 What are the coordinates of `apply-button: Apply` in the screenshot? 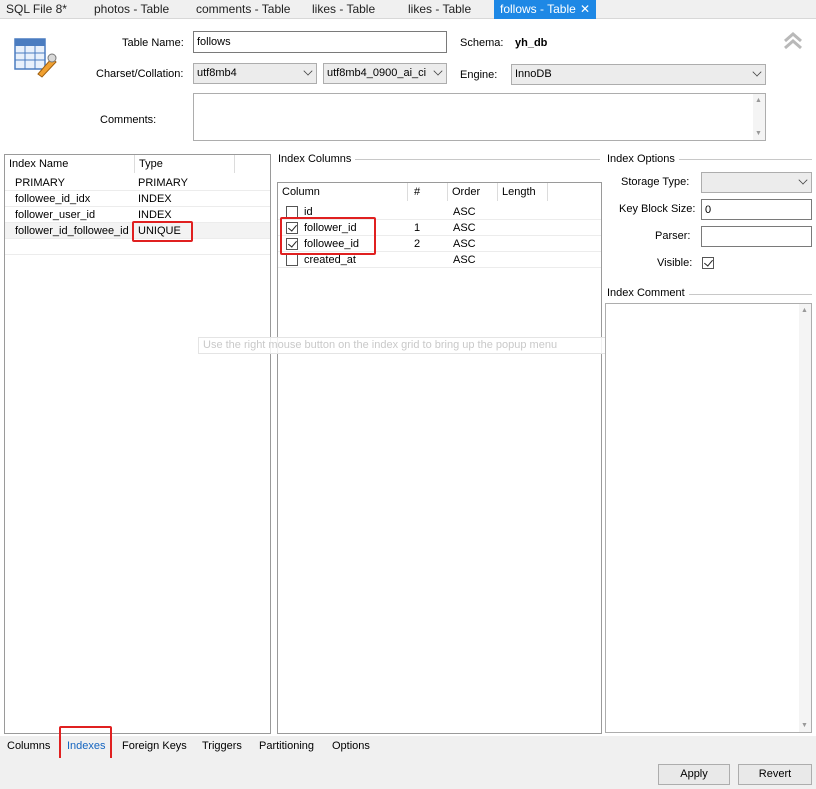 It's located at (694, 774).